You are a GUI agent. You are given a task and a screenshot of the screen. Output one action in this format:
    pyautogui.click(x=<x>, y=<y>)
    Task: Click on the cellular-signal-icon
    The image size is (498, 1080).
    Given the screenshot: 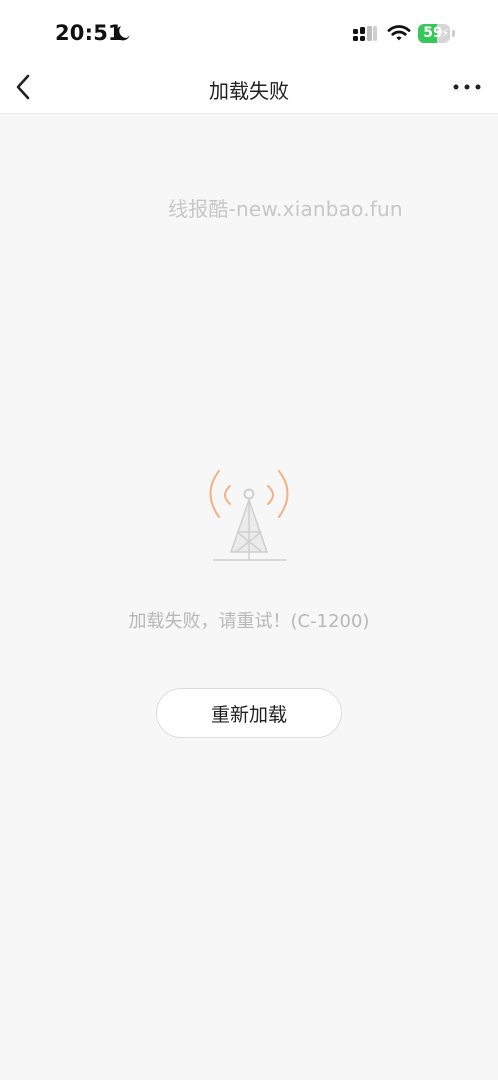 What is the action you would take?
    pyautogui.click(x=365, y=33)
    